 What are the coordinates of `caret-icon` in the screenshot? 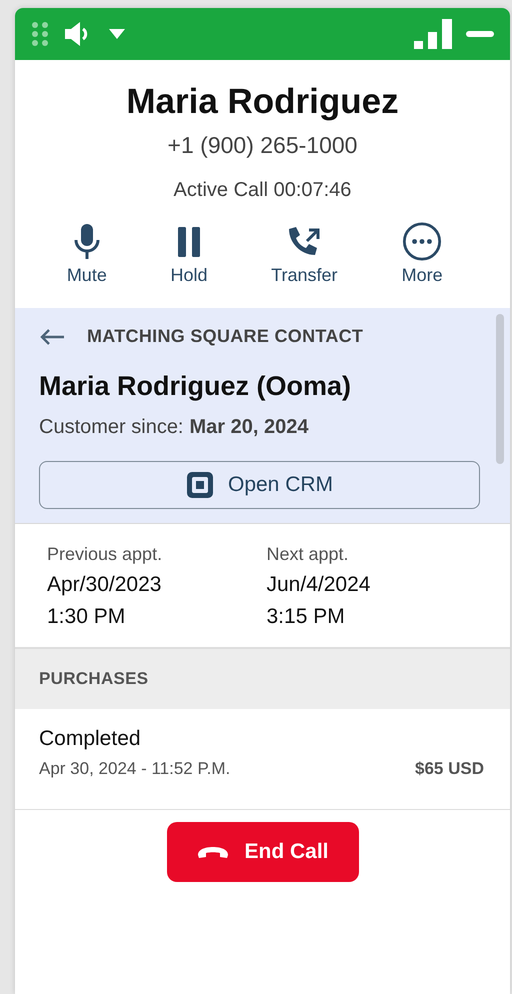 It's located at (117, 34).